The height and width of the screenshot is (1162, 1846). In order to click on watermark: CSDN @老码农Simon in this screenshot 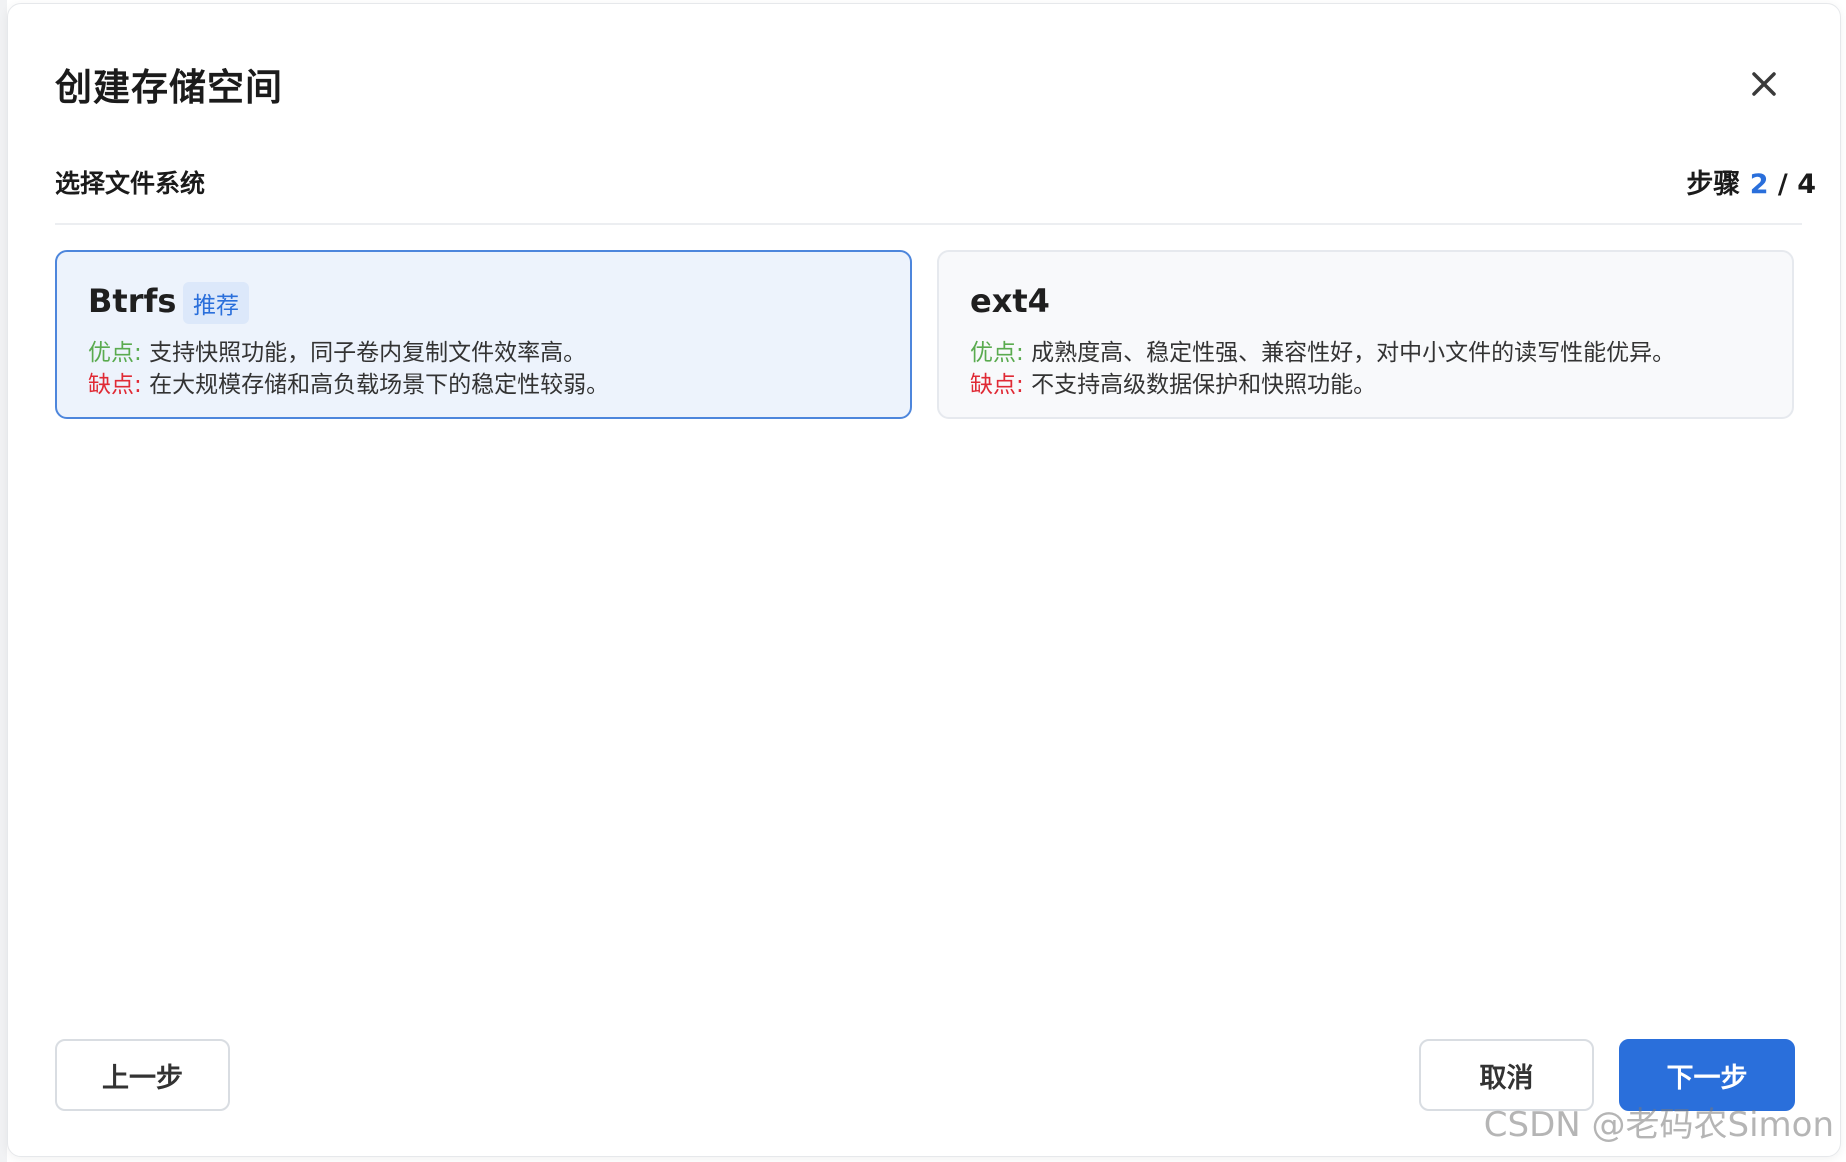, I will do `click(1658, 1125)`.